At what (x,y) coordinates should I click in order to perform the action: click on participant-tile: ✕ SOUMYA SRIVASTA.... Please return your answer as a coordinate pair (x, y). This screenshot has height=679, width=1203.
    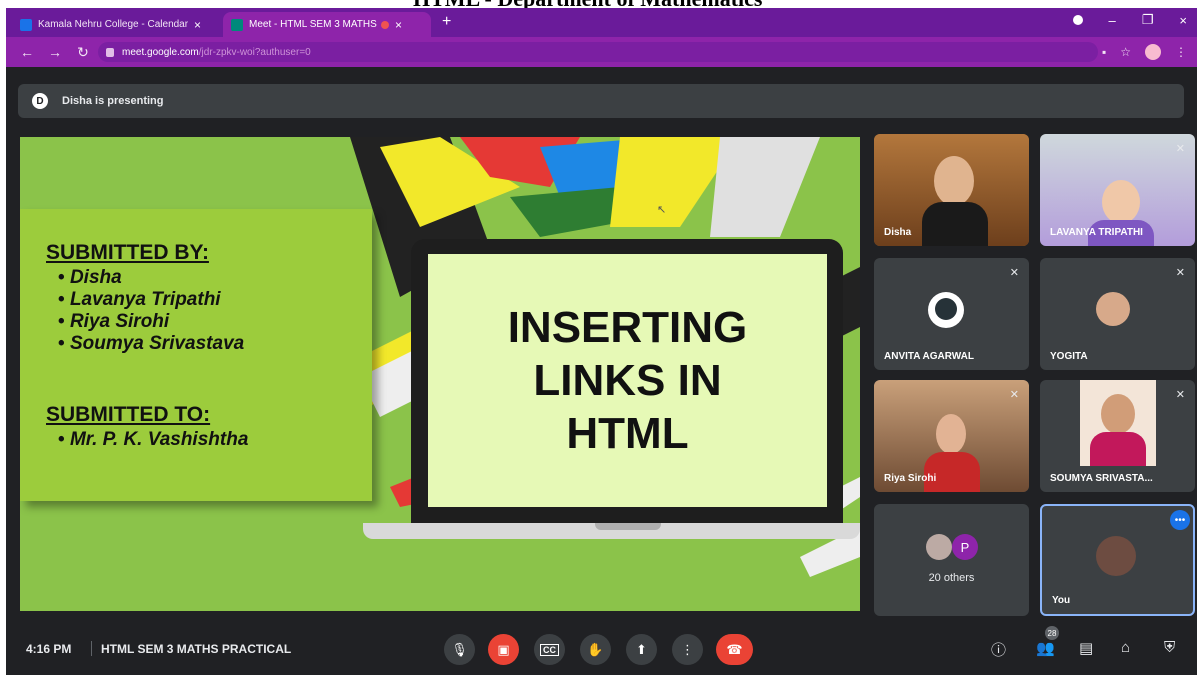
    Looking at the image, I should click on (1117, 436).